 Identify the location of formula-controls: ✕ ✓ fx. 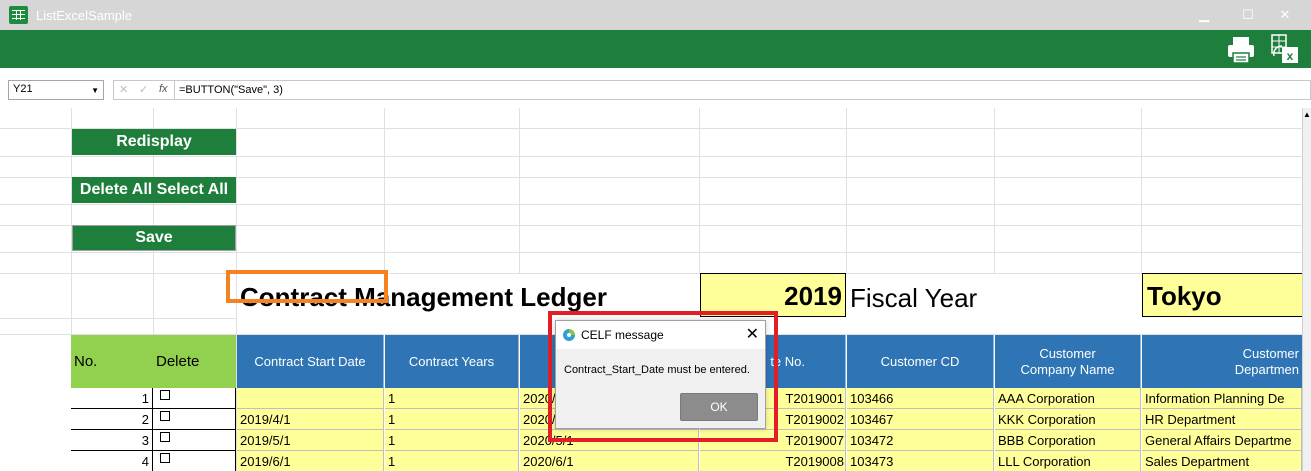
(144, 90).